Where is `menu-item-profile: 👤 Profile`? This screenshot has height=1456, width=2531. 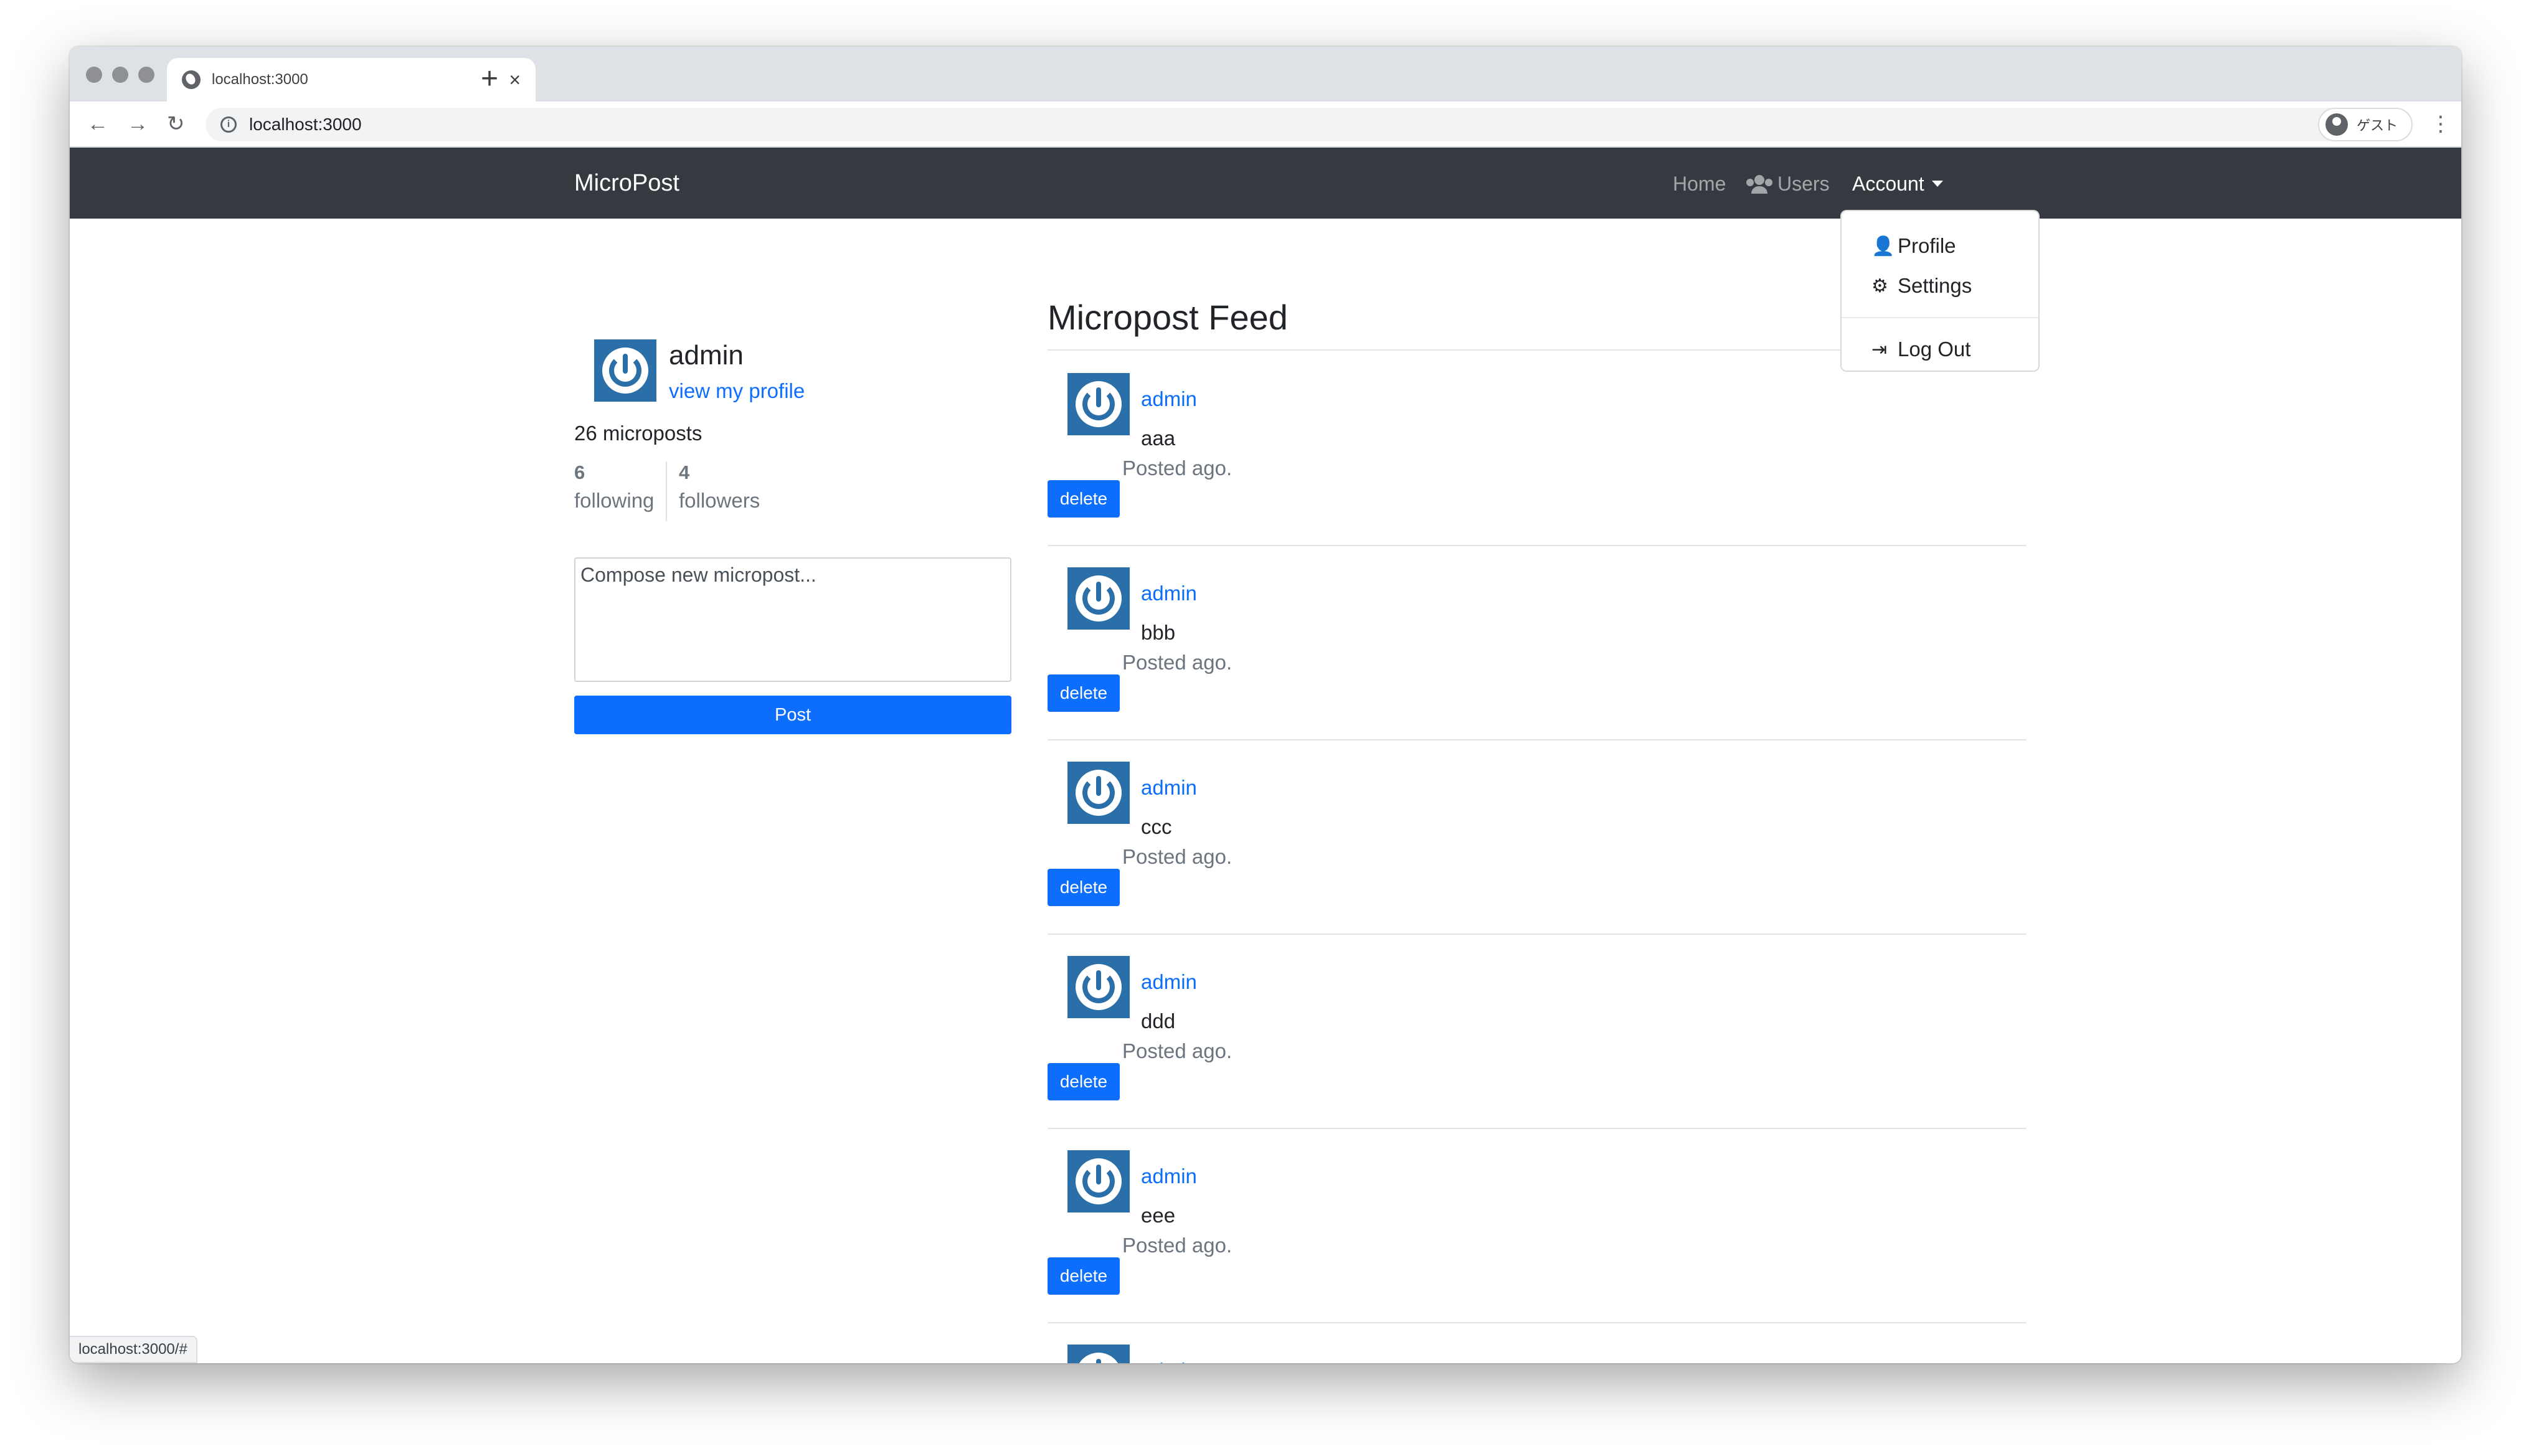
menu-item-profile: 👤 Profile is located at coordinates (1940, 246).